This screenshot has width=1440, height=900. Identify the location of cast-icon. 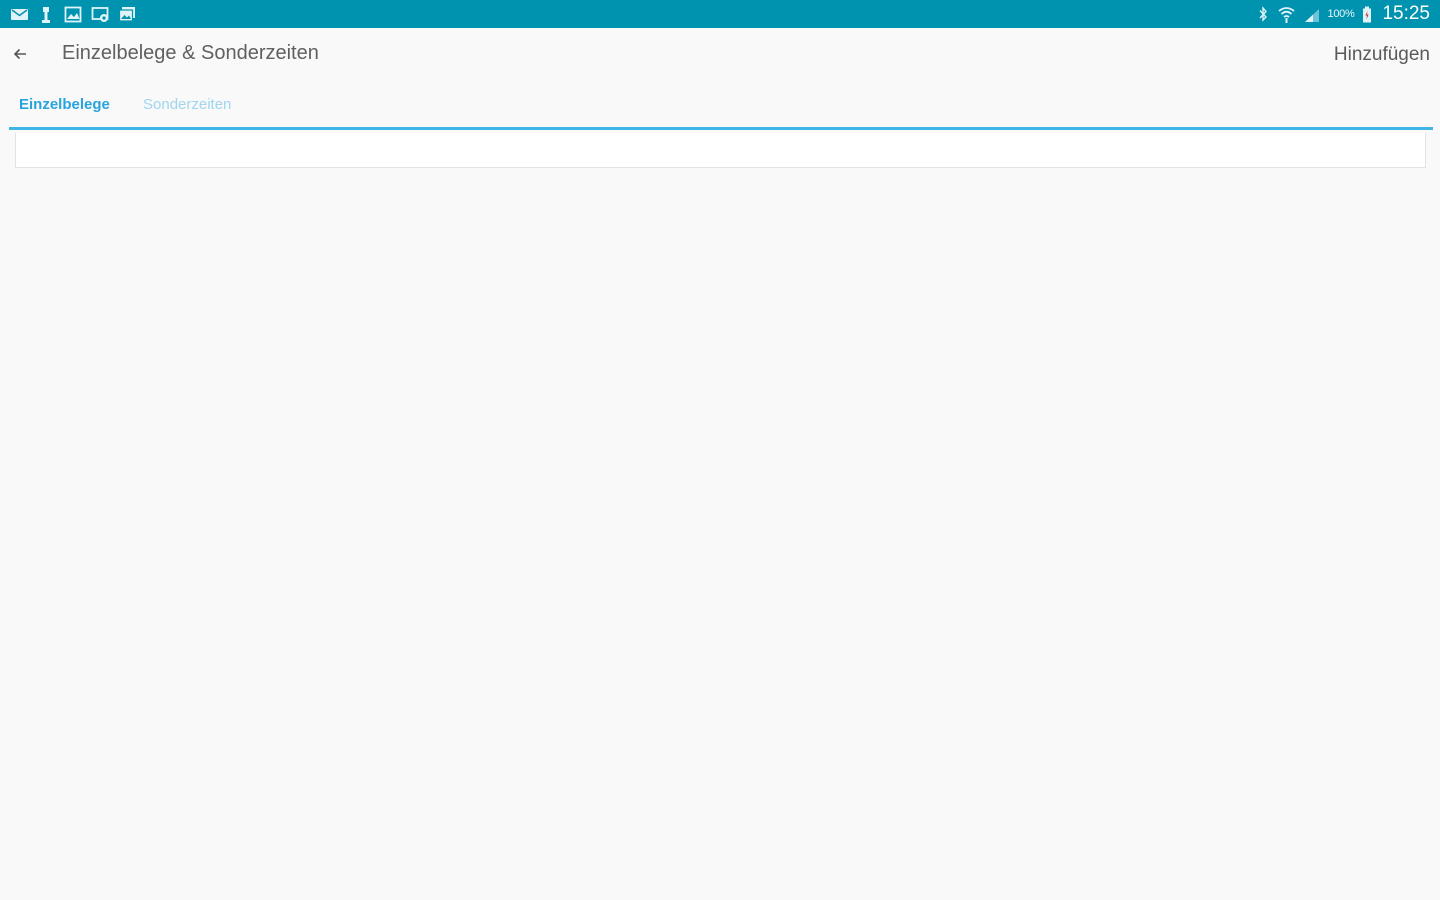
(100, 14).